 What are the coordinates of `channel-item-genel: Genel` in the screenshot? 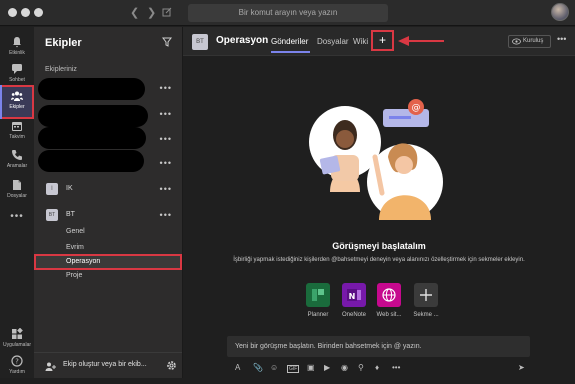 It's located at (75, 231).